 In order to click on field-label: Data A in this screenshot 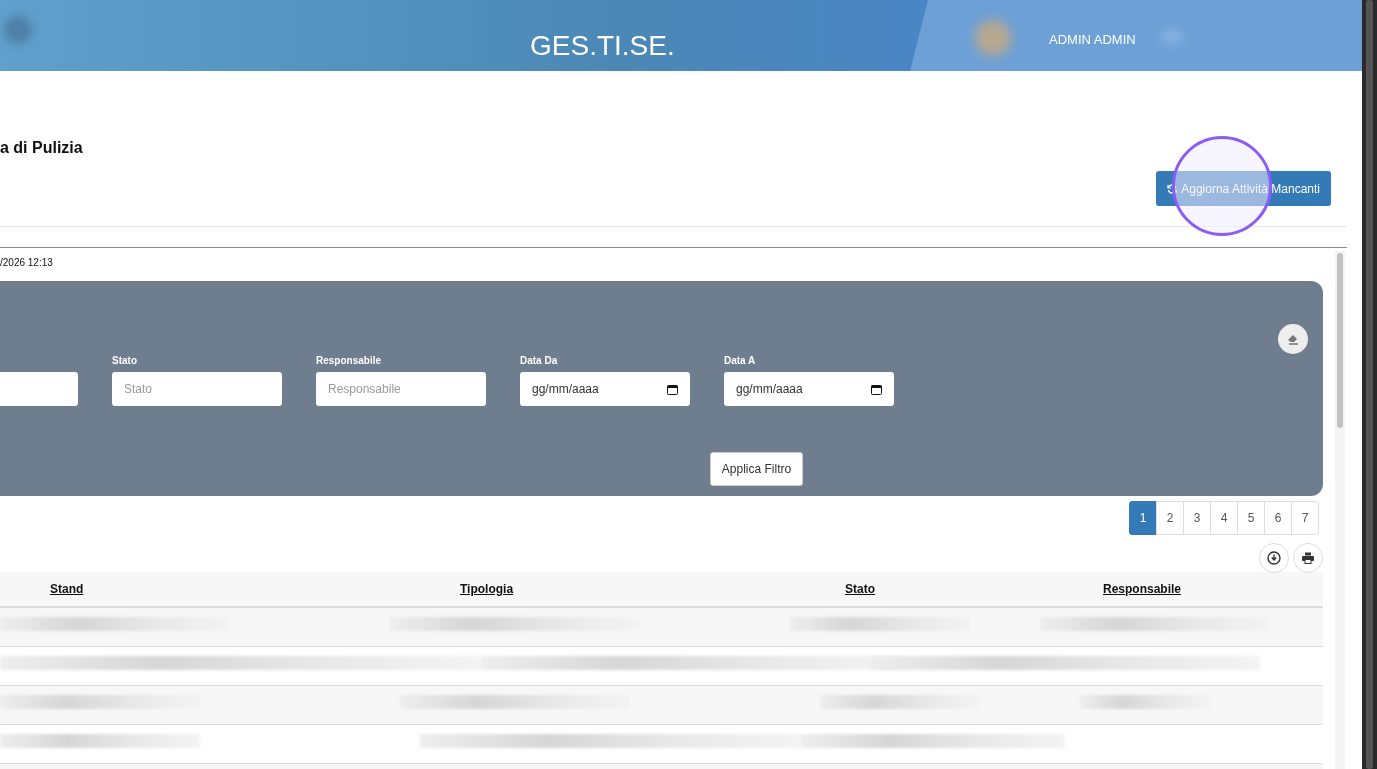, I will do `click(740, 360)`.